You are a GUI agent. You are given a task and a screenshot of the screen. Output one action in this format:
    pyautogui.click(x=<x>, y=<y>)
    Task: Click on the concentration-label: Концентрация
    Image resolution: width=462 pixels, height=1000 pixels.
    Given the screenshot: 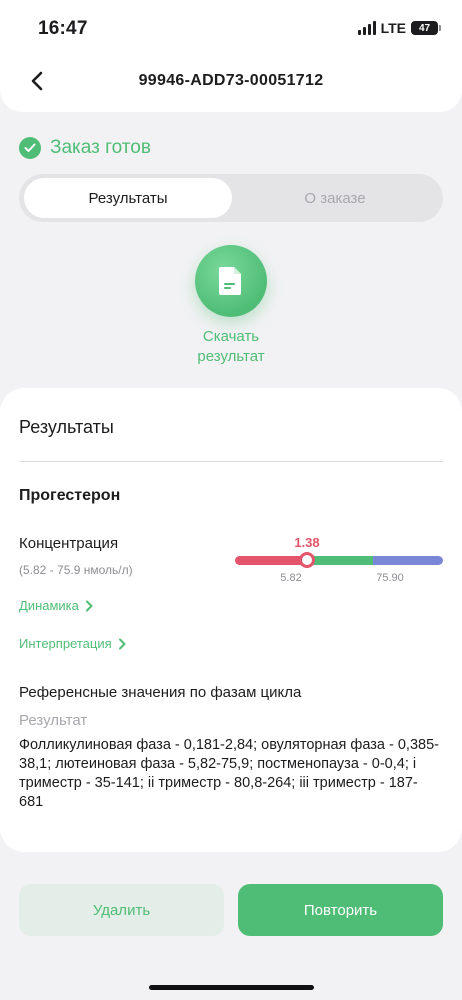 What is the action you would take?
    pyautogui.click(x=69, y=543)
    